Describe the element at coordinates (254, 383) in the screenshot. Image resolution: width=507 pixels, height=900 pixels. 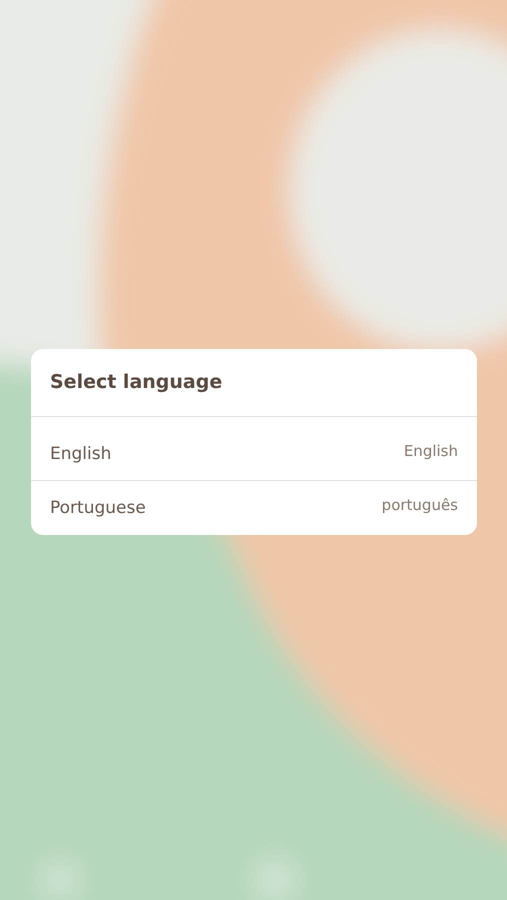
I see `dialog-title: Select language` at that location.